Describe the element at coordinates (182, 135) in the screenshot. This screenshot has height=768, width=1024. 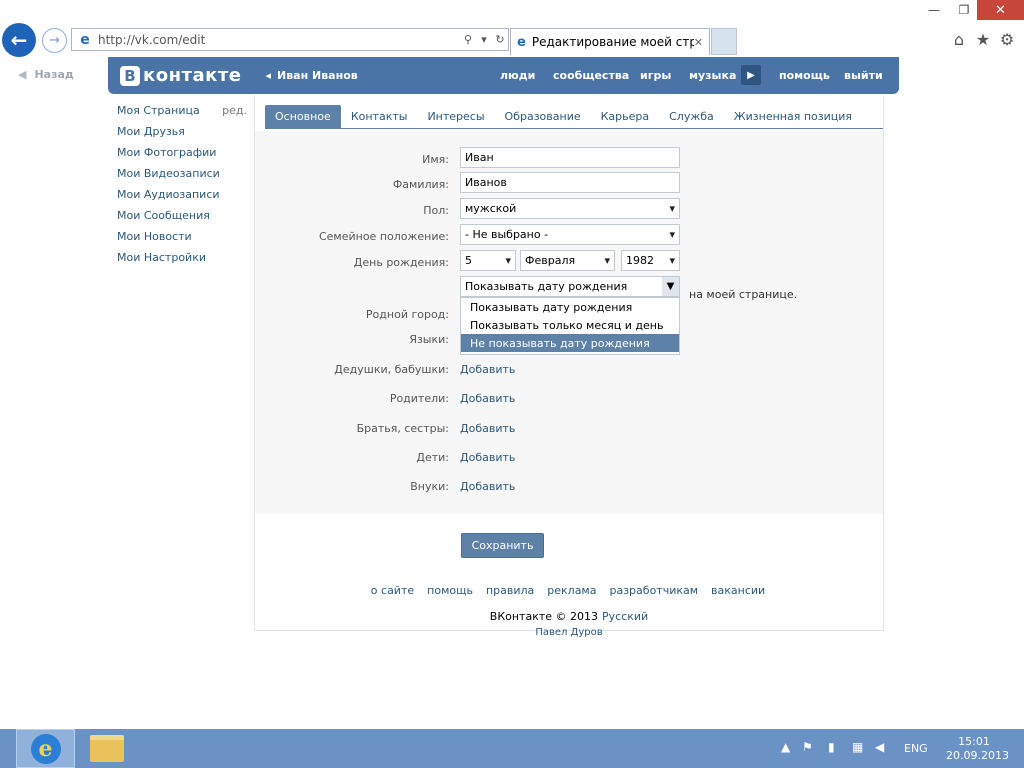
I see `menu-my-friends: Мои Друзья` at that location.